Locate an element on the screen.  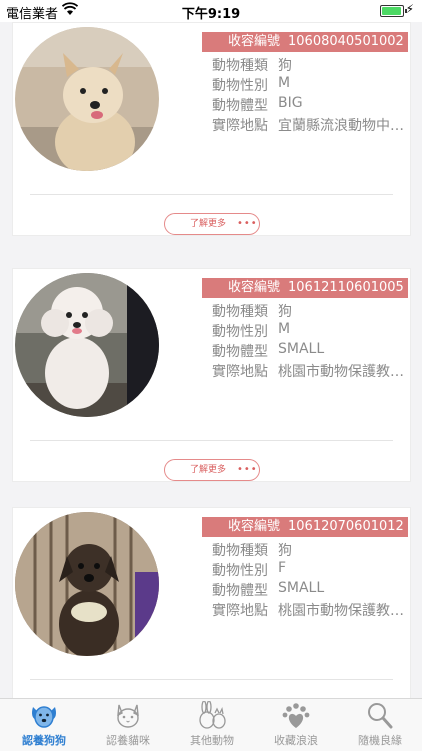
magnifier-icon is located at coordinates (380, 716).